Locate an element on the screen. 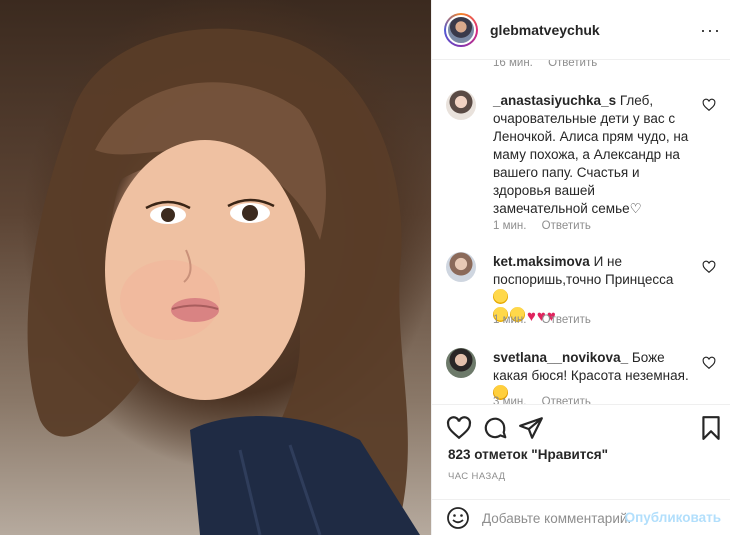  author-avatar is located at coordinates (461, 29).